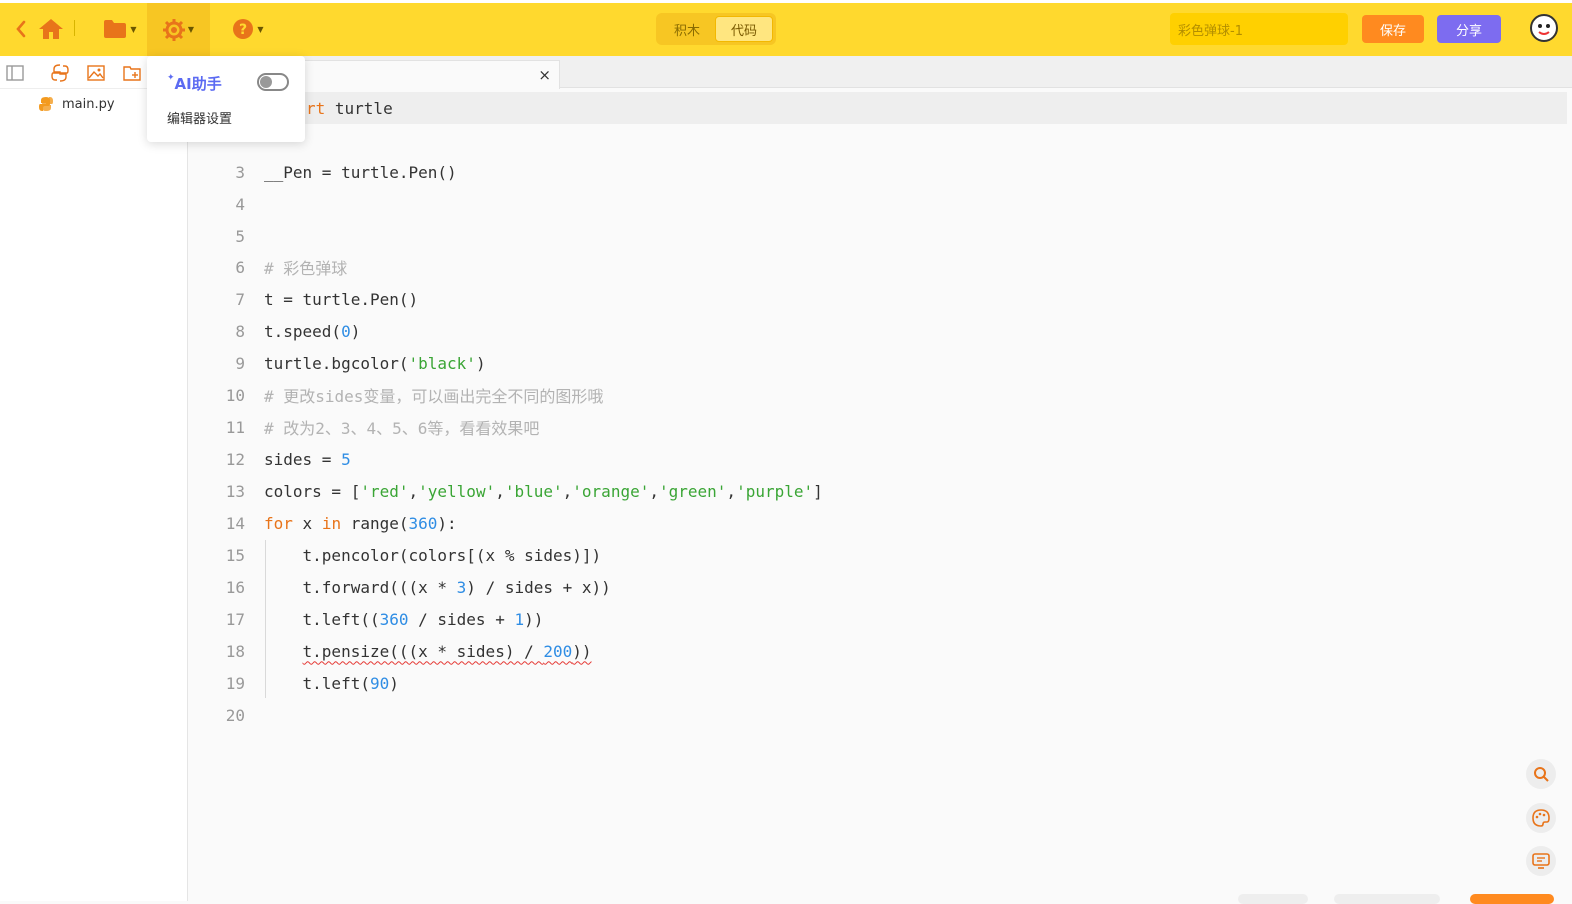 The width and height of the screenshot is (1572, 904). What do you see at coordinates (240, 204) in the screenshot?
I see `line-number: 4` at bounding box center [240, 204].